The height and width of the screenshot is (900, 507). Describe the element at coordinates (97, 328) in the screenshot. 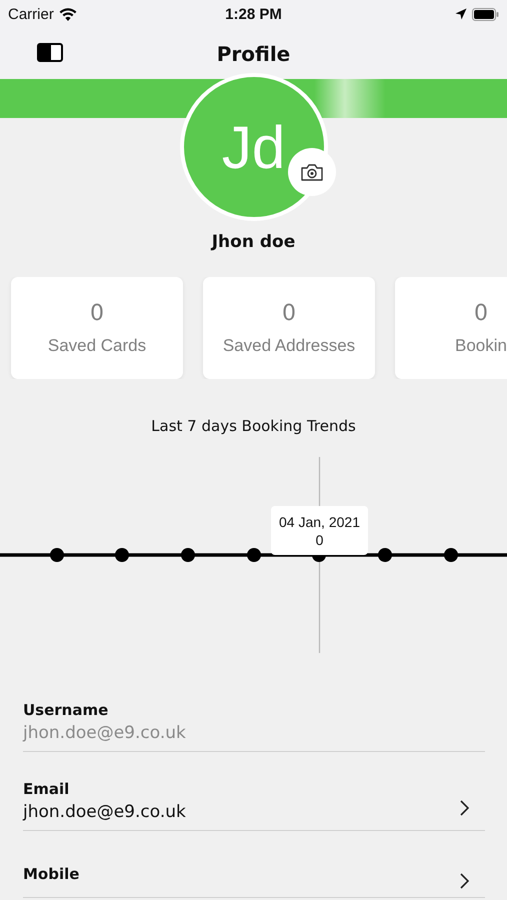

I see `stat-card: 0 Saved Cards` at that location.